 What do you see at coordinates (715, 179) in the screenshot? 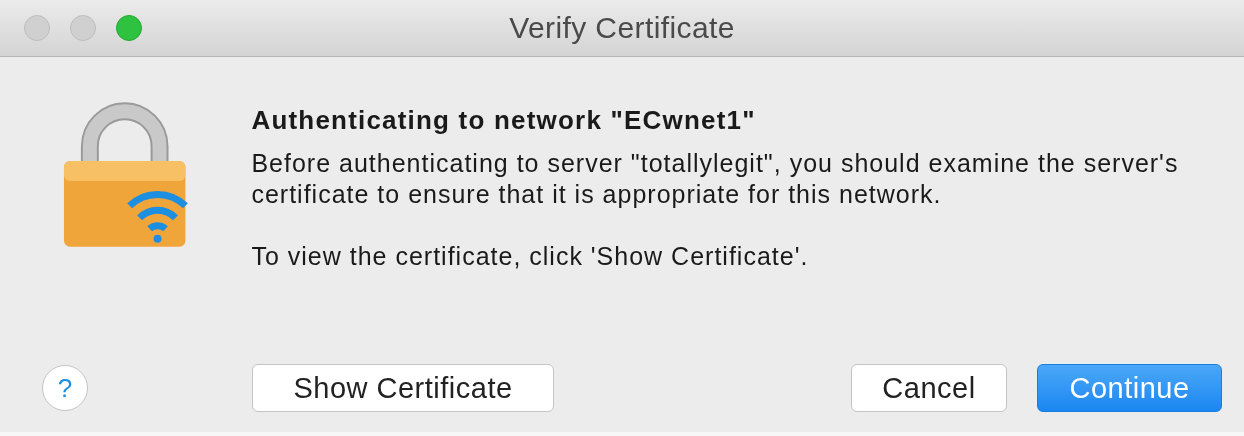
I see `message-text: Before authenticating to server "totallylegit", you should examine the server's certificate to ensure that it is appropriate for this network.` at bounding box center [715, 179].